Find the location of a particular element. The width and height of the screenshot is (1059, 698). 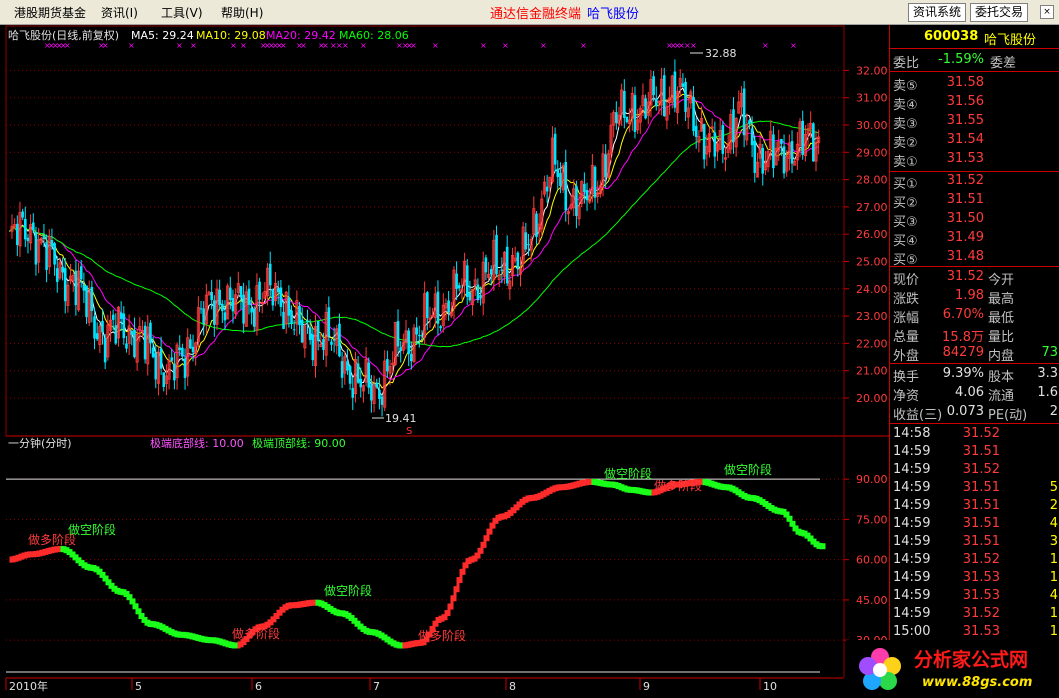

y-tick-label: 60.00 is located at coordinates (872, 560).